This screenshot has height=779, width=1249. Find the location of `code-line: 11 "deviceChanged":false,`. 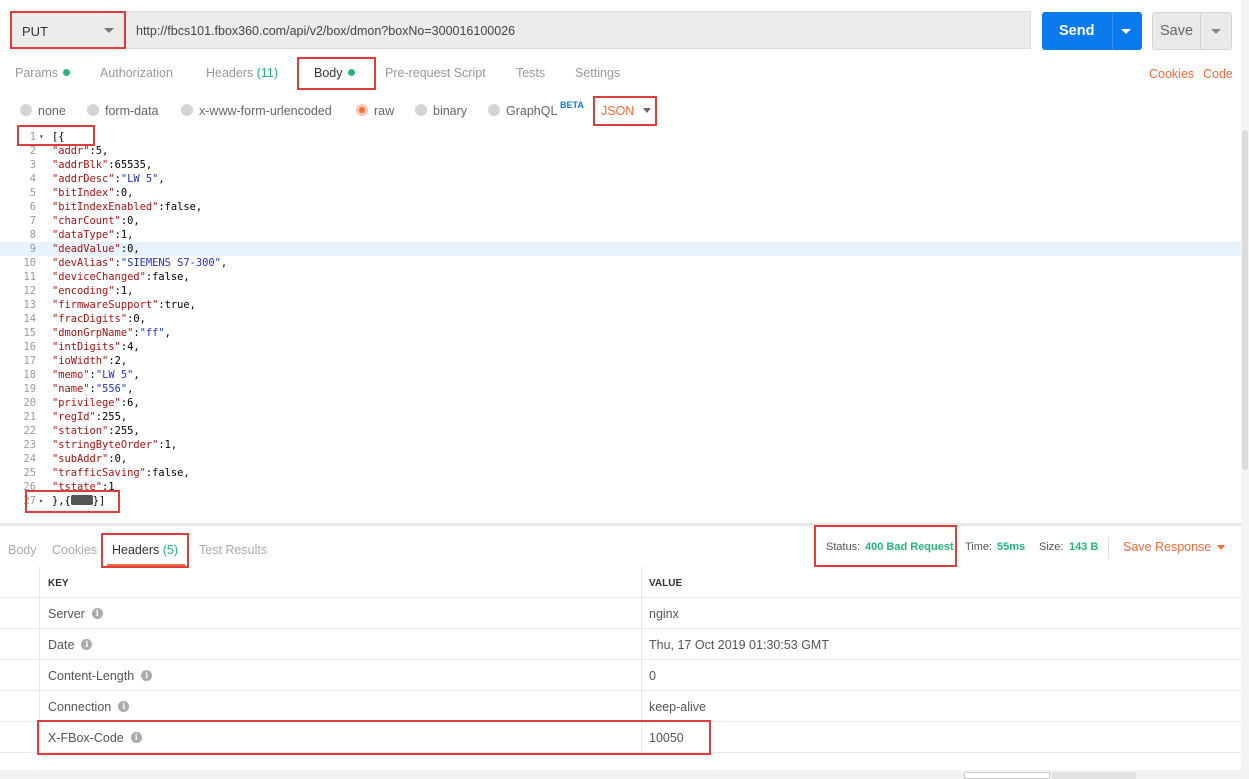

code-line: 11 "deviceChanged":false, is located at coordinates (620, 277).